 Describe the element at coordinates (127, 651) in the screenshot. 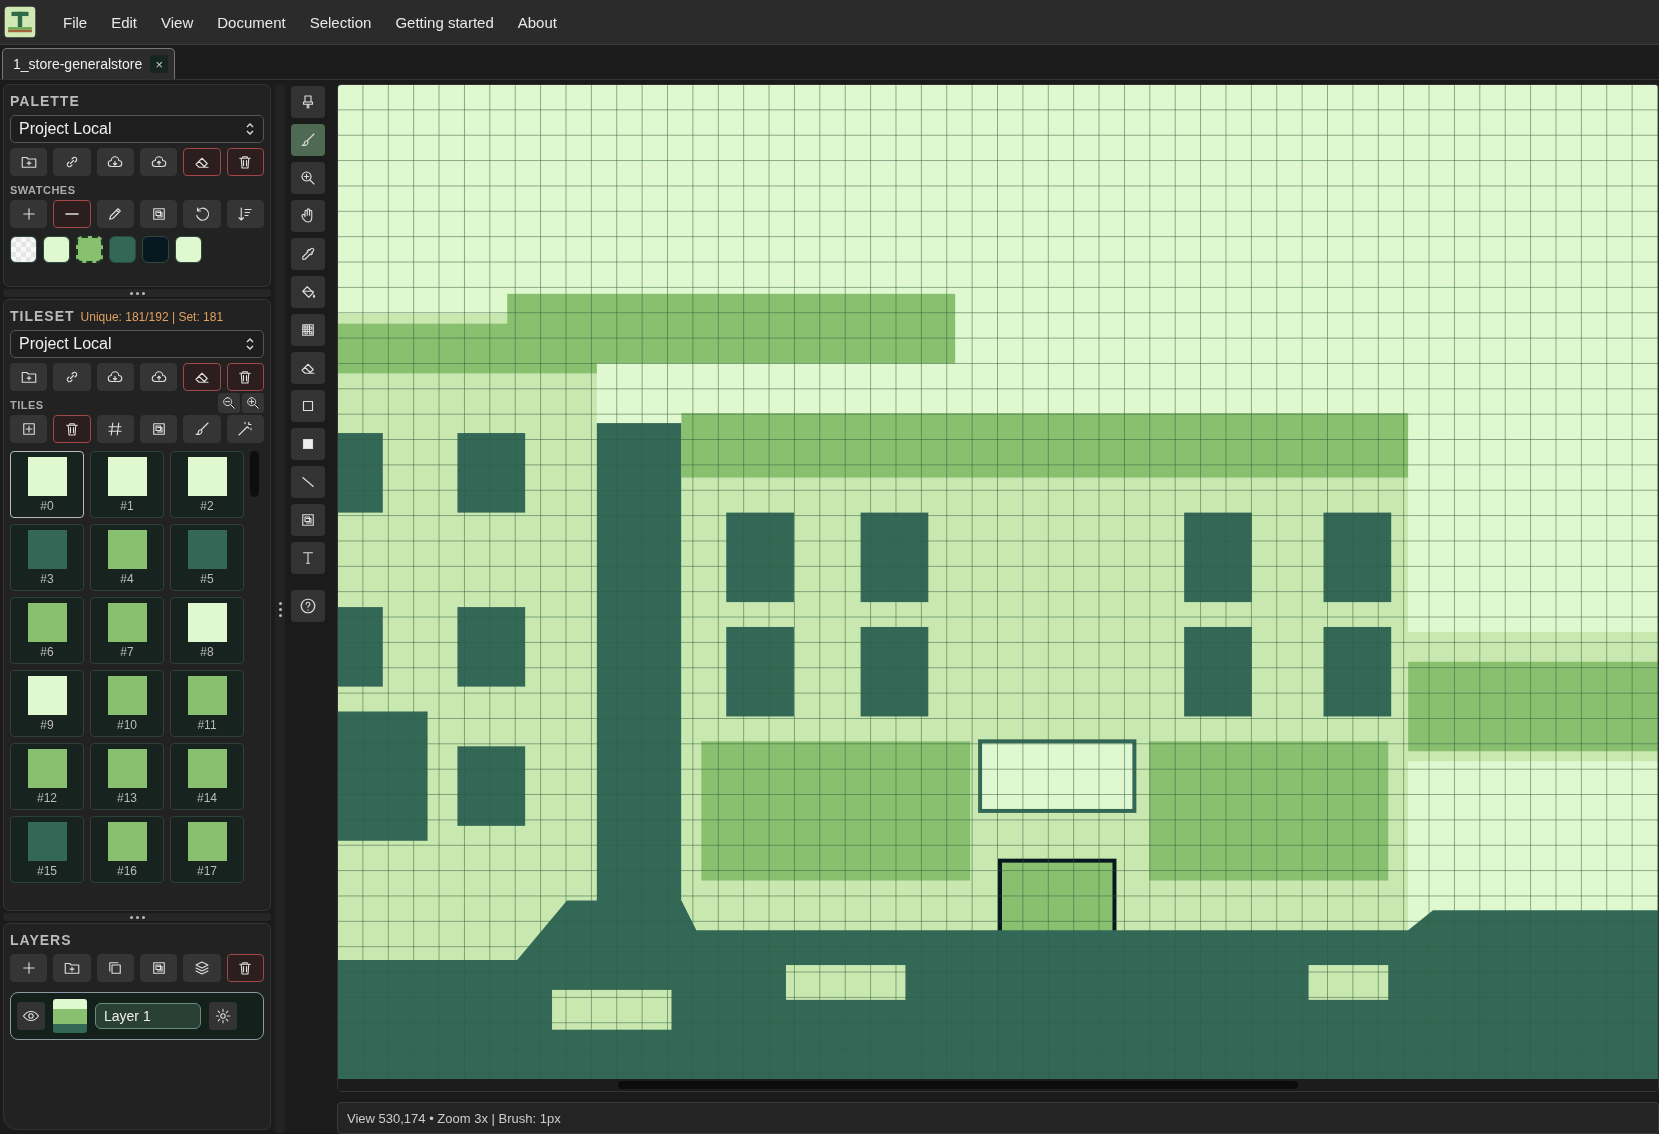

I see `tile-label: #7` at that location.